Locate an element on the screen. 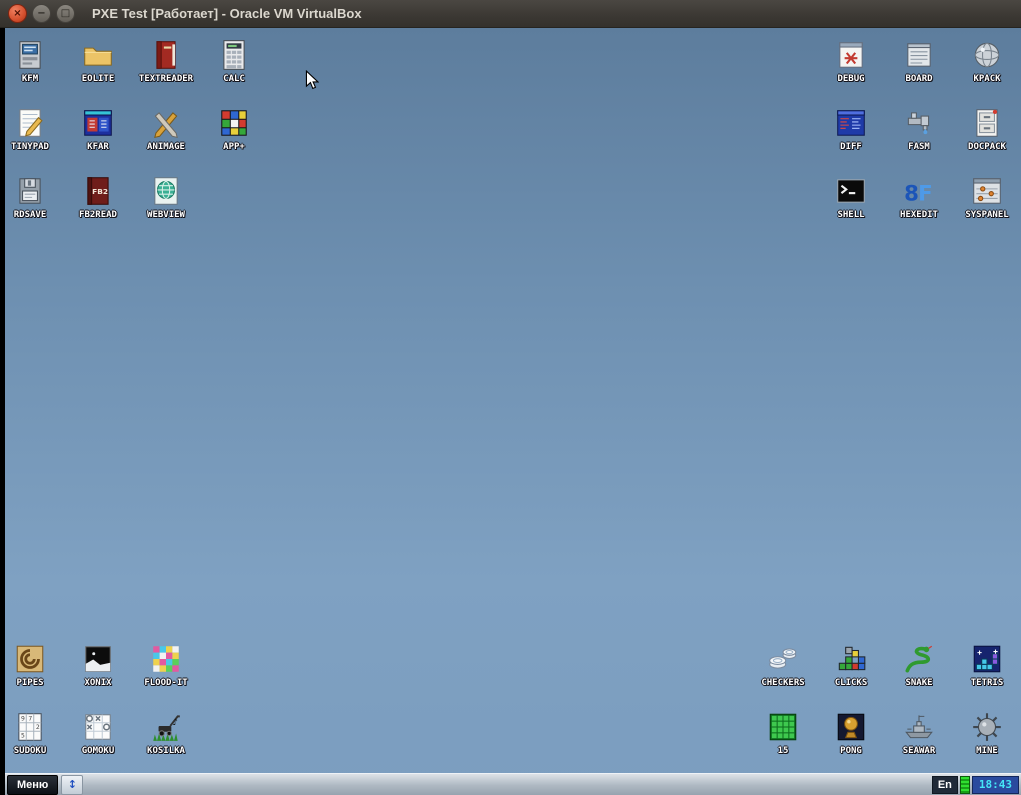 The height and width of the screenshot is (795, 1021). kfm-icon is located at coordinates (30, 55).